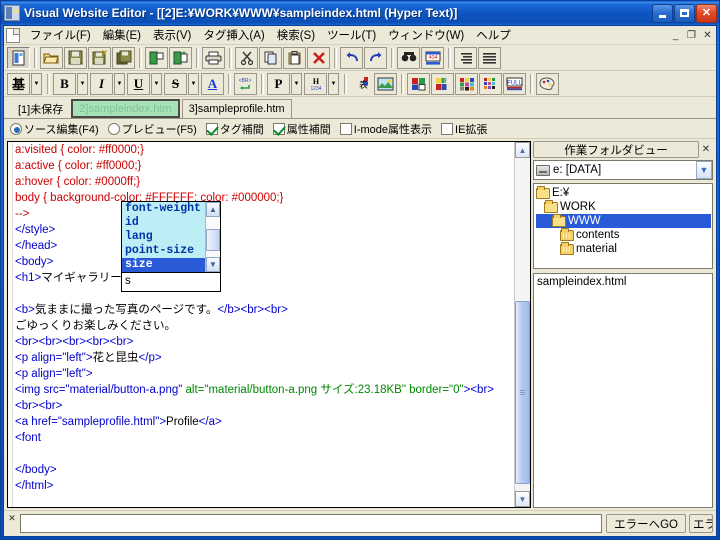 The image size is (720, 540). Describe the element at coordinates (493, 35) in the screenshot. I see `menu-help: ヘルプ` at that location.